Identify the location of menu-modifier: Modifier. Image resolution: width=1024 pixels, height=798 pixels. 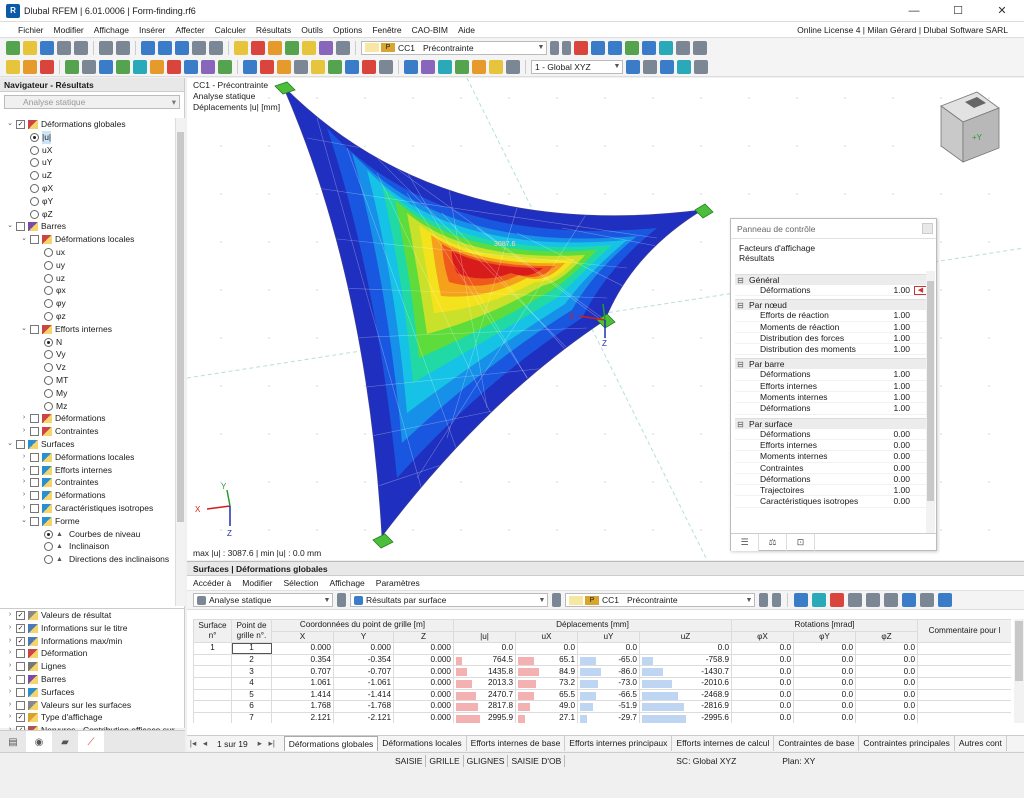
(69, 30).